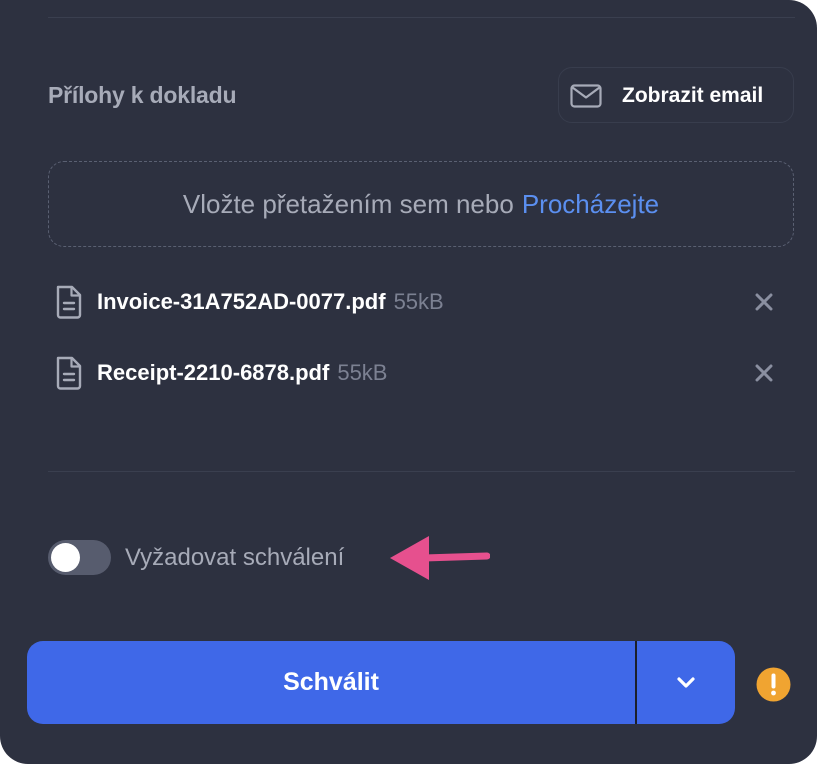 The height and width of the screenshot is (764, 817). I want to click on envelope-icon, so click(586, 96).